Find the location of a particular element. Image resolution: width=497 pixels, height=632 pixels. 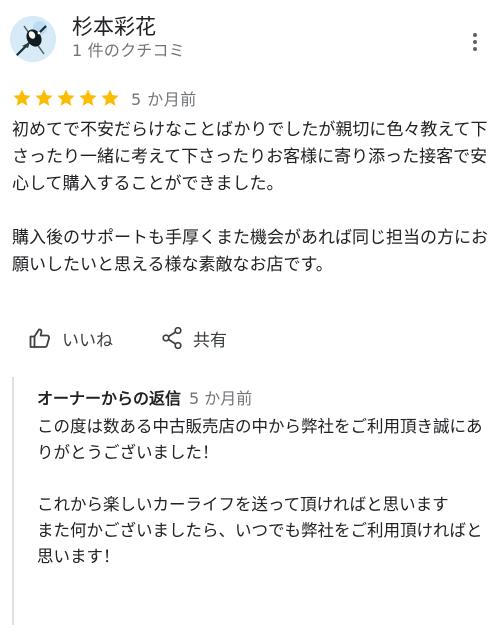

owner-reply-time: 5 か月前 is located at coordinates (221, 398).